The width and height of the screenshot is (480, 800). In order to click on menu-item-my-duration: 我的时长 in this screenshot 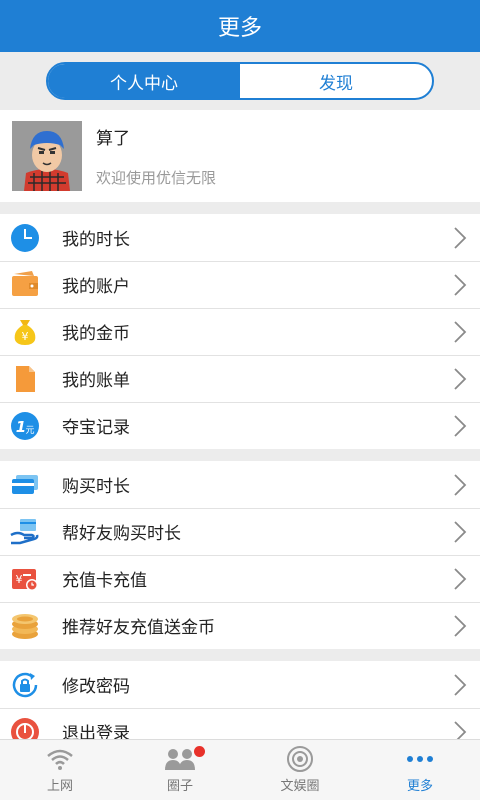, I will do `click(240, 237)`.